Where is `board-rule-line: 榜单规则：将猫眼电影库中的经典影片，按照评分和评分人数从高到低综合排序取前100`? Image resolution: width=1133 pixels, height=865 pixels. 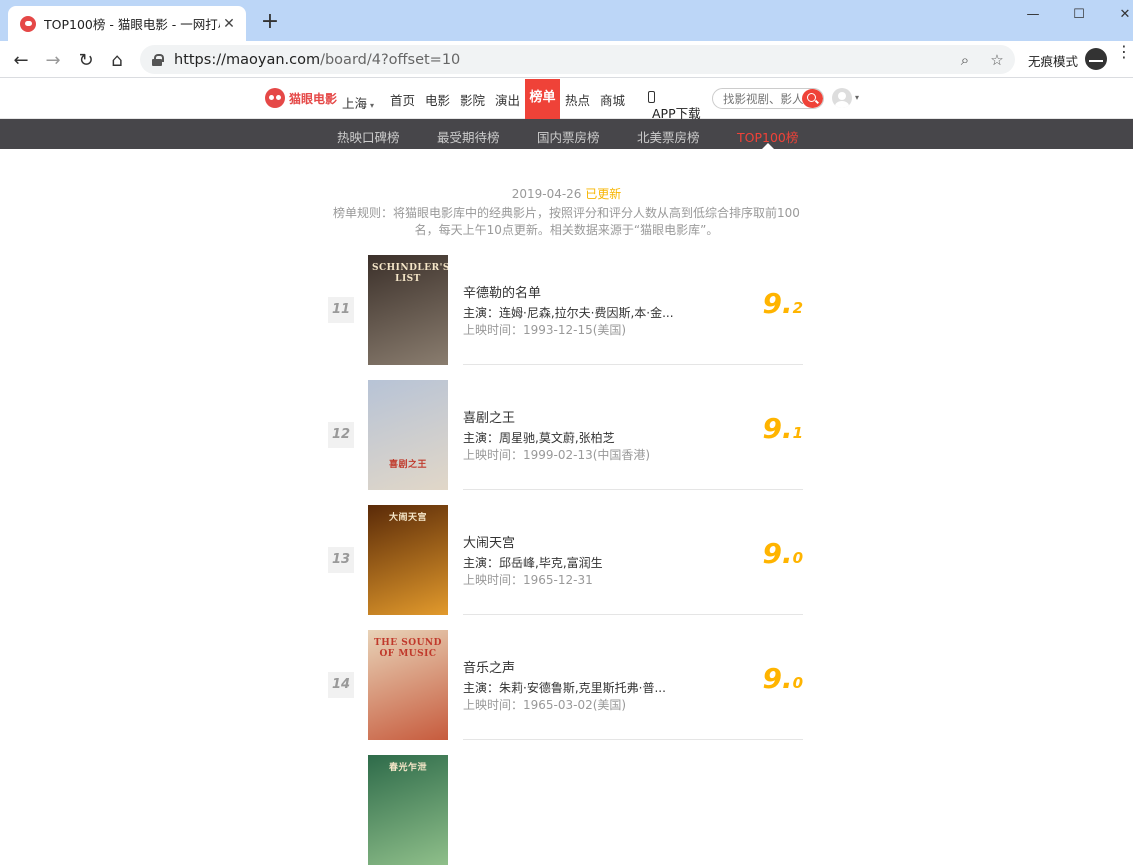
board-rule-line: 榜单规则：将猫眼电影库中的经典影片，按照评分和评分人数从高到低综合排序取前100 is located at coordinates (566, 213).